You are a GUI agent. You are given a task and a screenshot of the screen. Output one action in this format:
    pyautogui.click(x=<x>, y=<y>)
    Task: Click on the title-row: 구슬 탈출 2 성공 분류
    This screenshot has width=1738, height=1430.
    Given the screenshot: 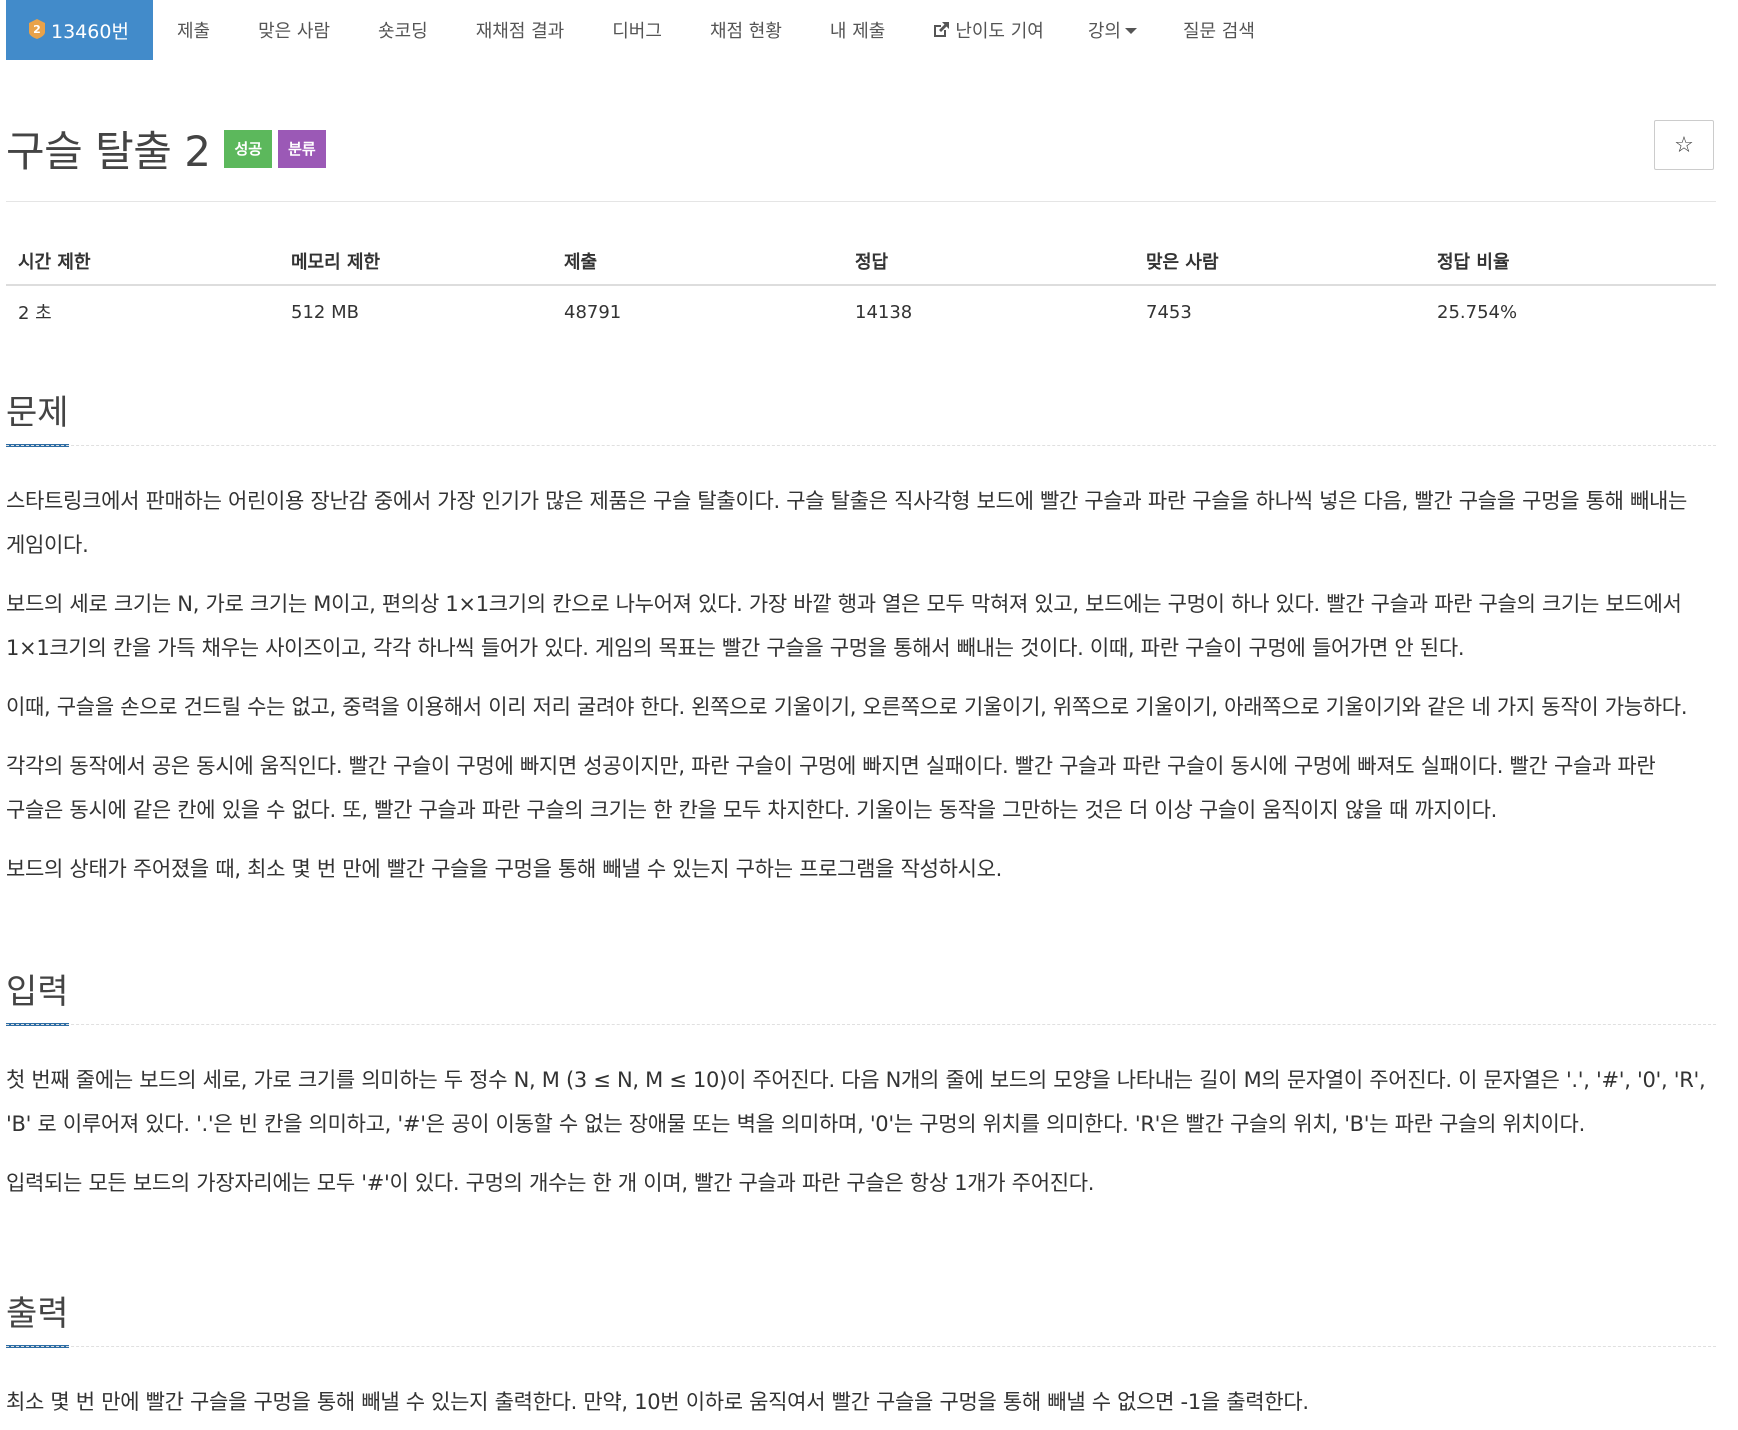 What is the action you would take?
    pyautogui.click(x=166, y=148)
    